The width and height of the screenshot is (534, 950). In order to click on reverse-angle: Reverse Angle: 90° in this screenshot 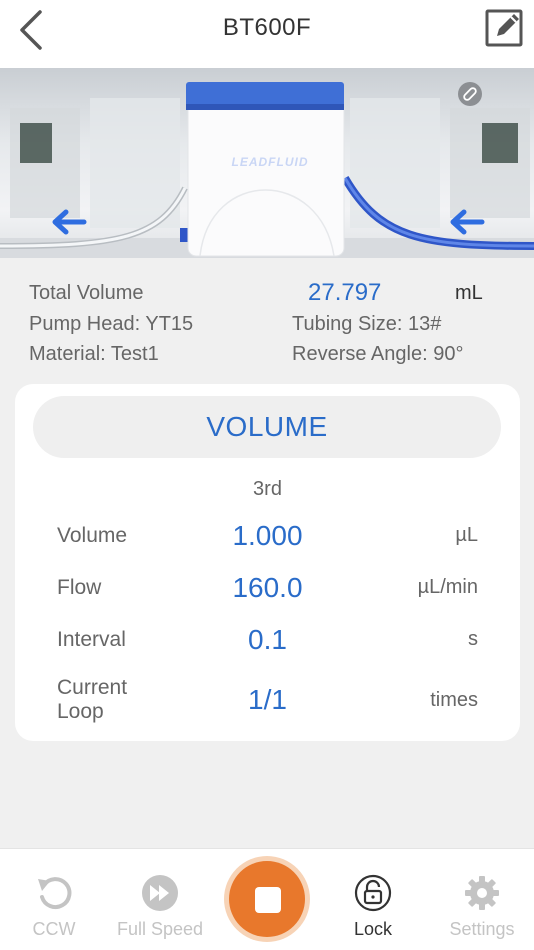, I will do `click(378, 354)`.